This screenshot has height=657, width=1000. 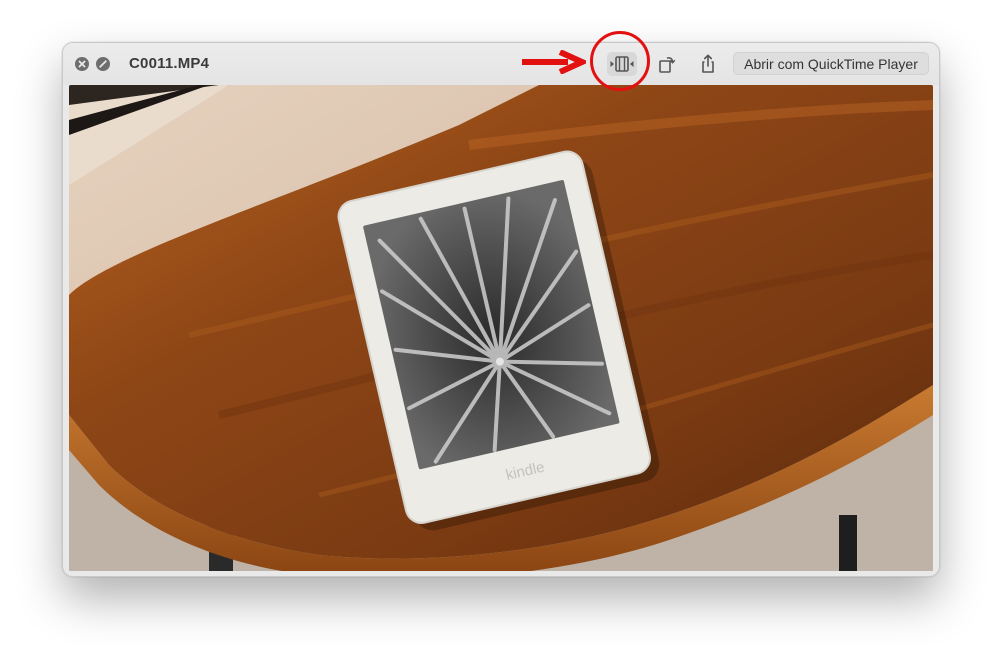 I want to click on title-bar: C0011.MP4 Abrir com QuickTime Player, so click(x=501, y=64).